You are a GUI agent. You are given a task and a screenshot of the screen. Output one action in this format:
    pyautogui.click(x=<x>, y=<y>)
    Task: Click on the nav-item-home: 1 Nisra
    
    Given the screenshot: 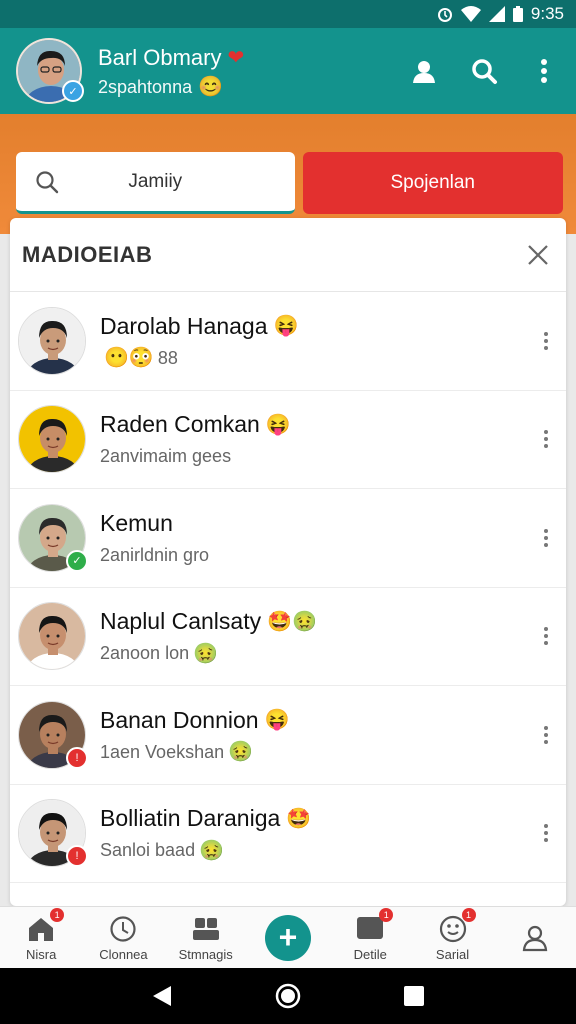 What is the action you would take?
    pyautogui.click(x=41, y=934)
    